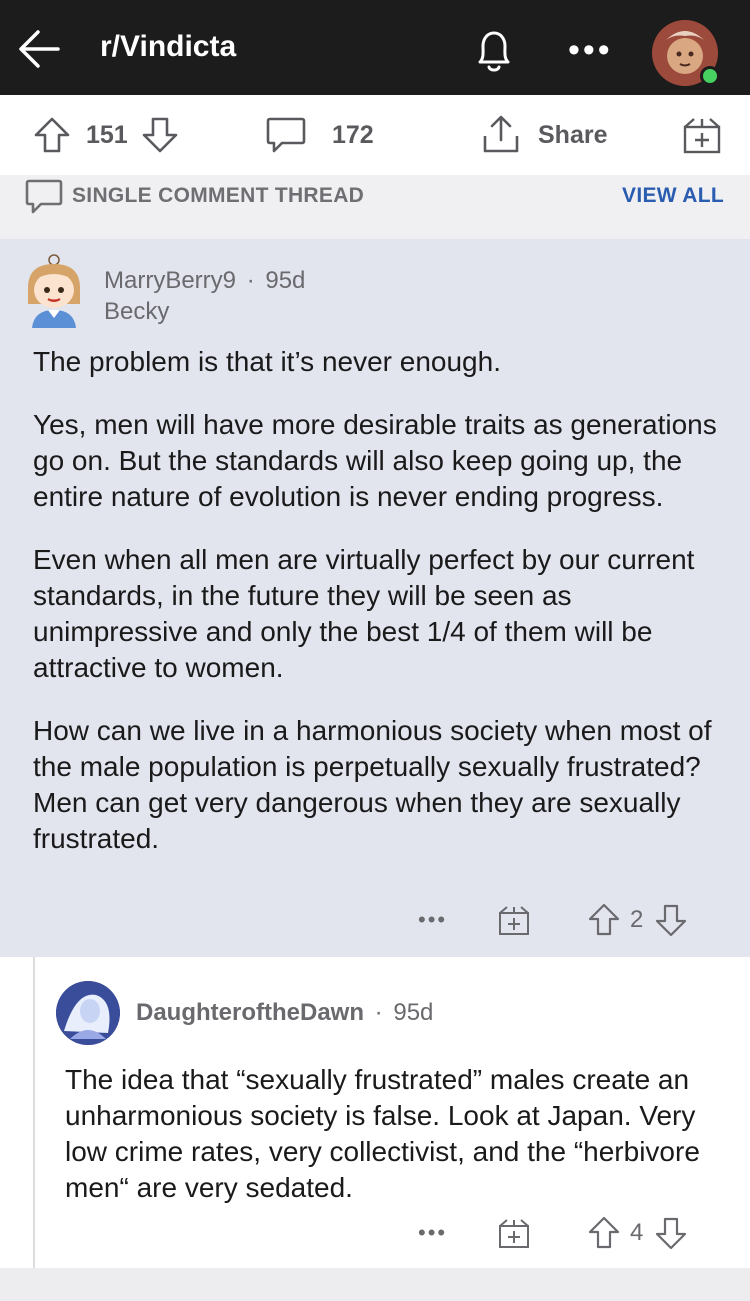  What do you see at coordinates (413, 1012) in the screenshot?
I see `reply-age: 95d` at bounding box center [413, 1012].